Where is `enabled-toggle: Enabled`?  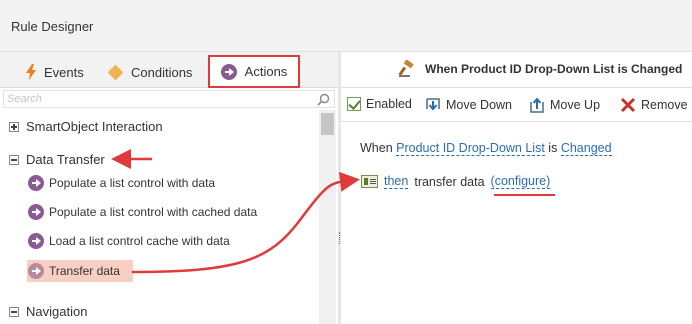
enabled-toggle: Enabled is located at coordinates (379, 104).